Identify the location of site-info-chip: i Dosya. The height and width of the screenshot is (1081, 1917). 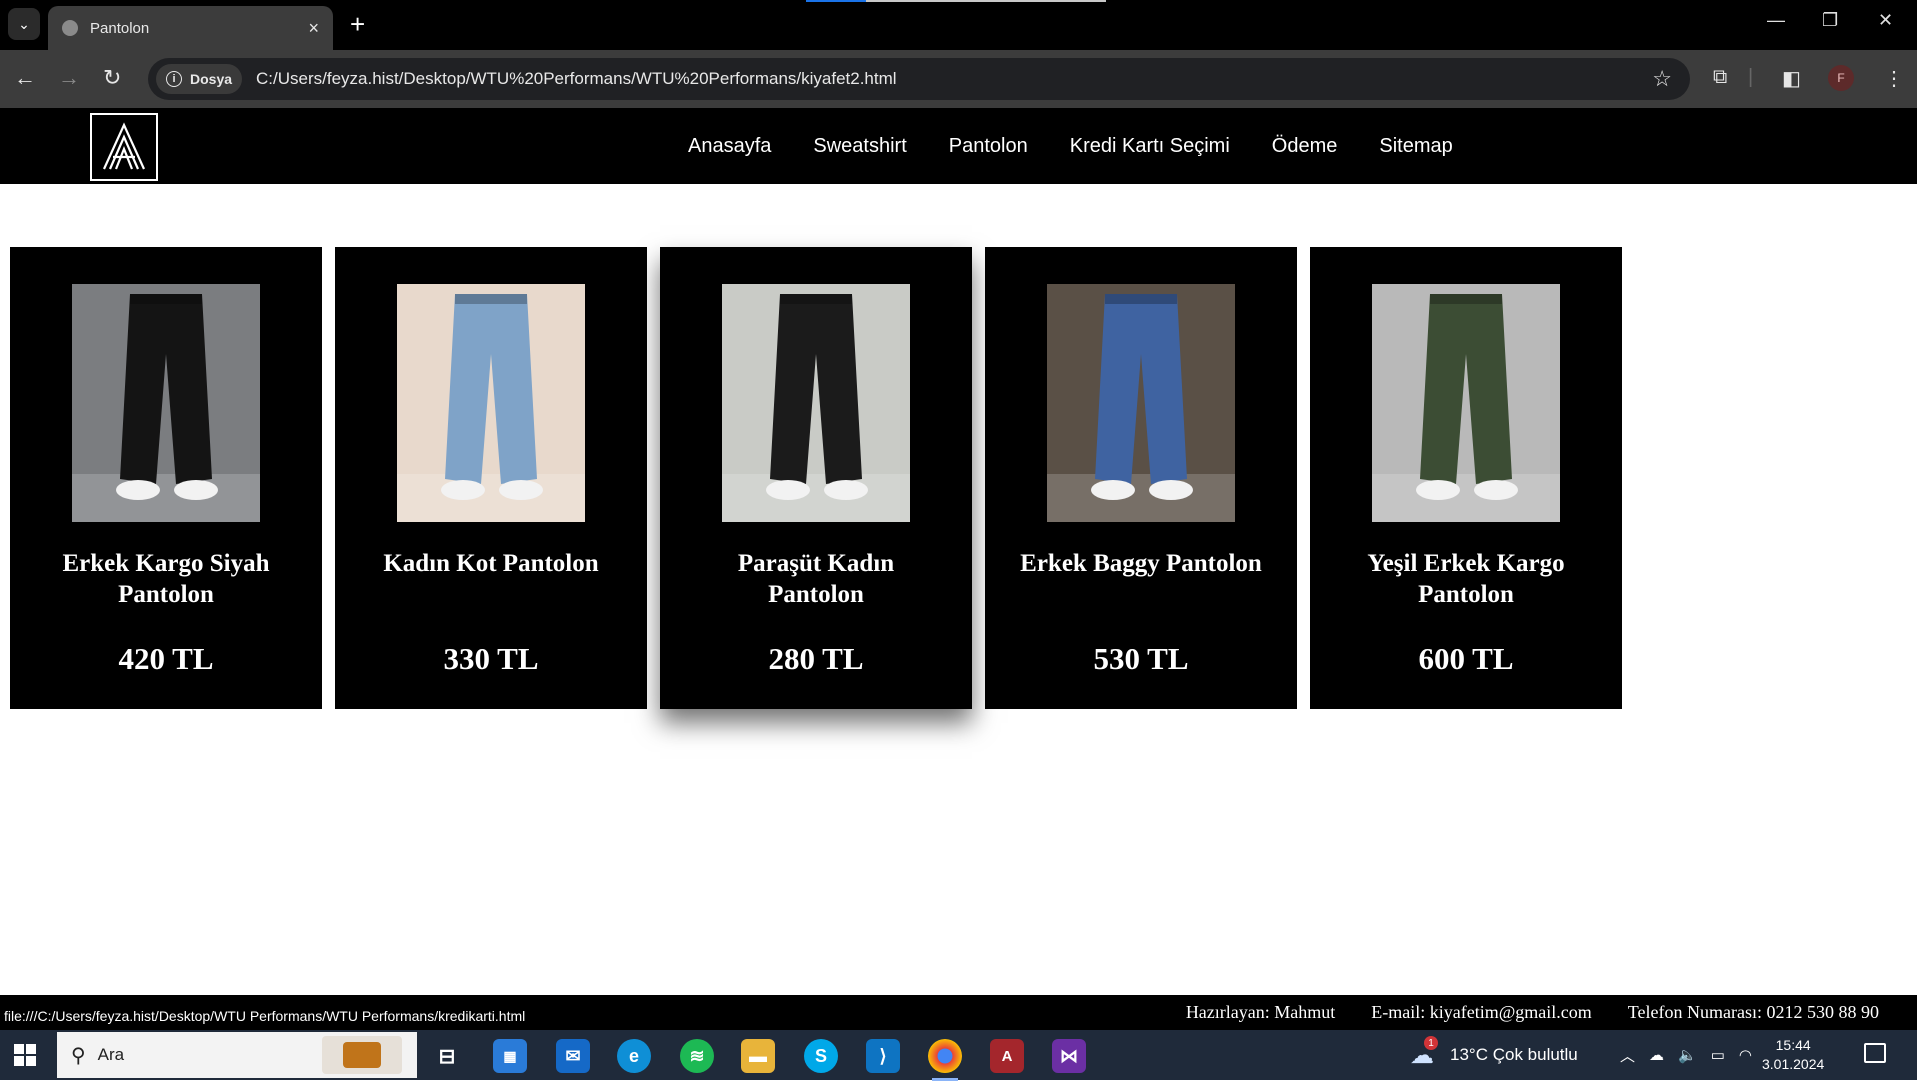
(199, 79).